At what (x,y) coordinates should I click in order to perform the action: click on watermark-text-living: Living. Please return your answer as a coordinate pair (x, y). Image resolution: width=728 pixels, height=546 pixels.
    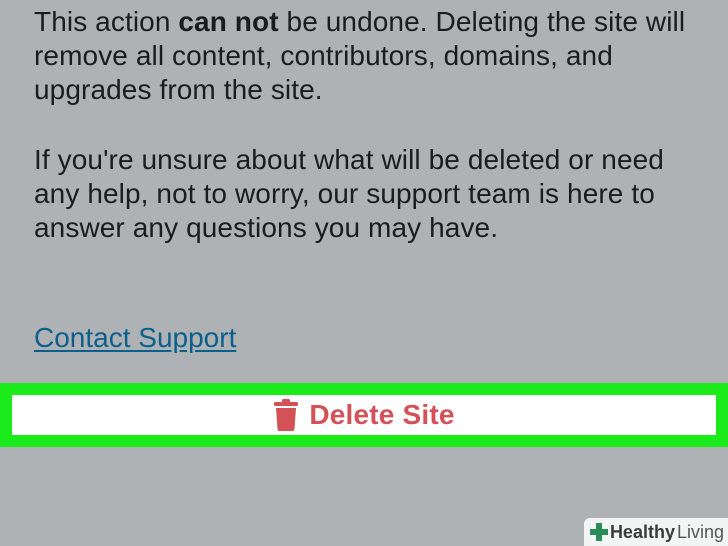
    Looking at the image, I should click on (700, 531).